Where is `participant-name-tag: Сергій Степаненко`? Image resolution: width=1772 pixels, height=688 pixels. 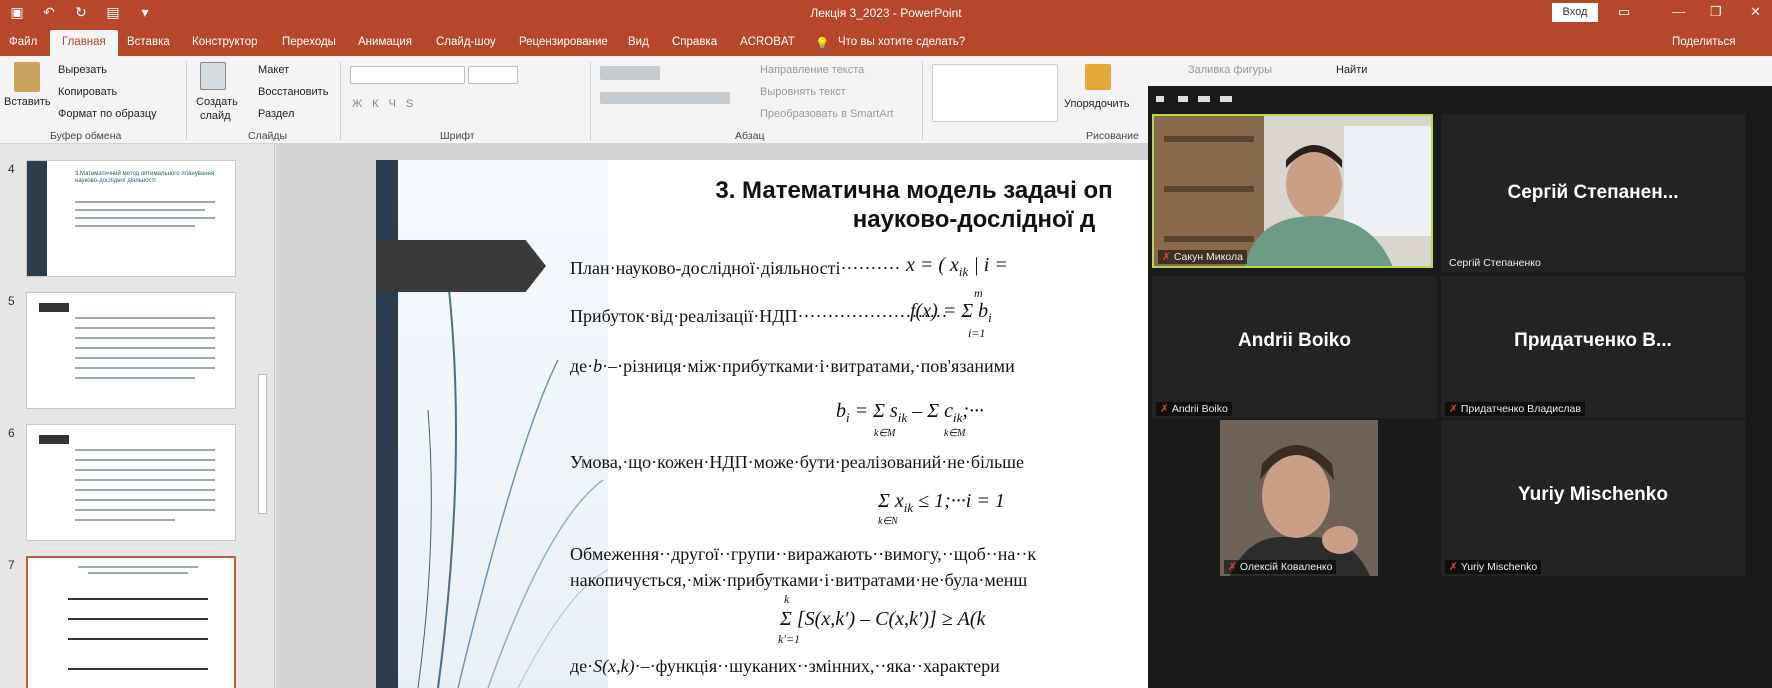
participant-name-tag: Сергій Степаненко is located at coordinates (1495, 263).